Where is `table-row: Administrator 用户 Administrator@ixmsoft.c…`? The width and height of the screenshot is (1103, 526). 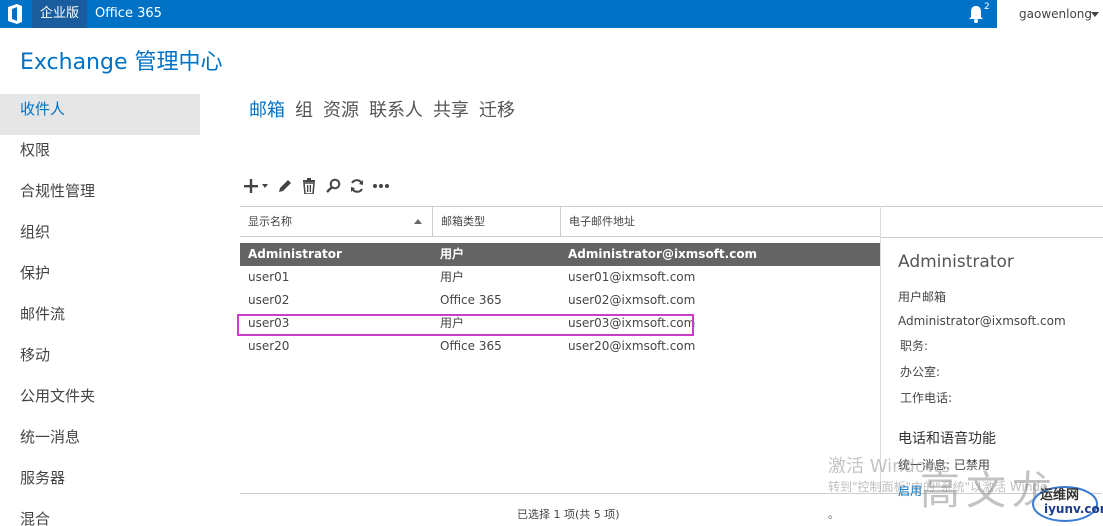 table-row: Administrator 用户 Administrator@ixmsoft.c… is located at coordinates (560, 254).